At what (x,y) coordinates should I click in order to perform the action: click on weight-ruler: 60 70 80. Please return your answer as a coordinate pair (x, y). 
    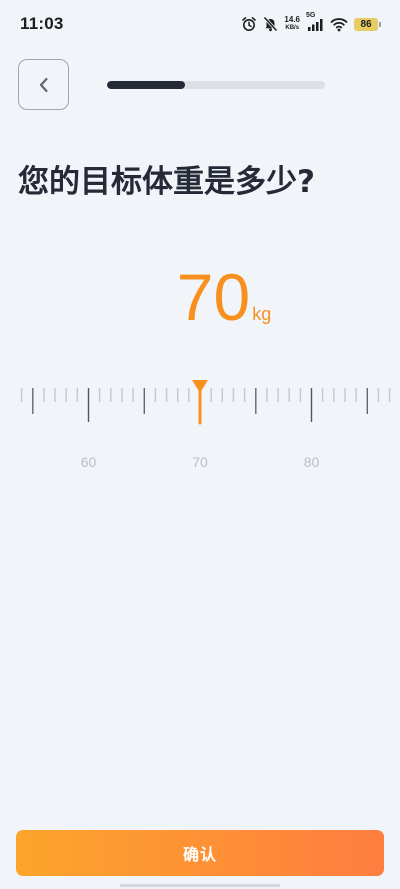
    Looking at the image, I should click on (200, 426).